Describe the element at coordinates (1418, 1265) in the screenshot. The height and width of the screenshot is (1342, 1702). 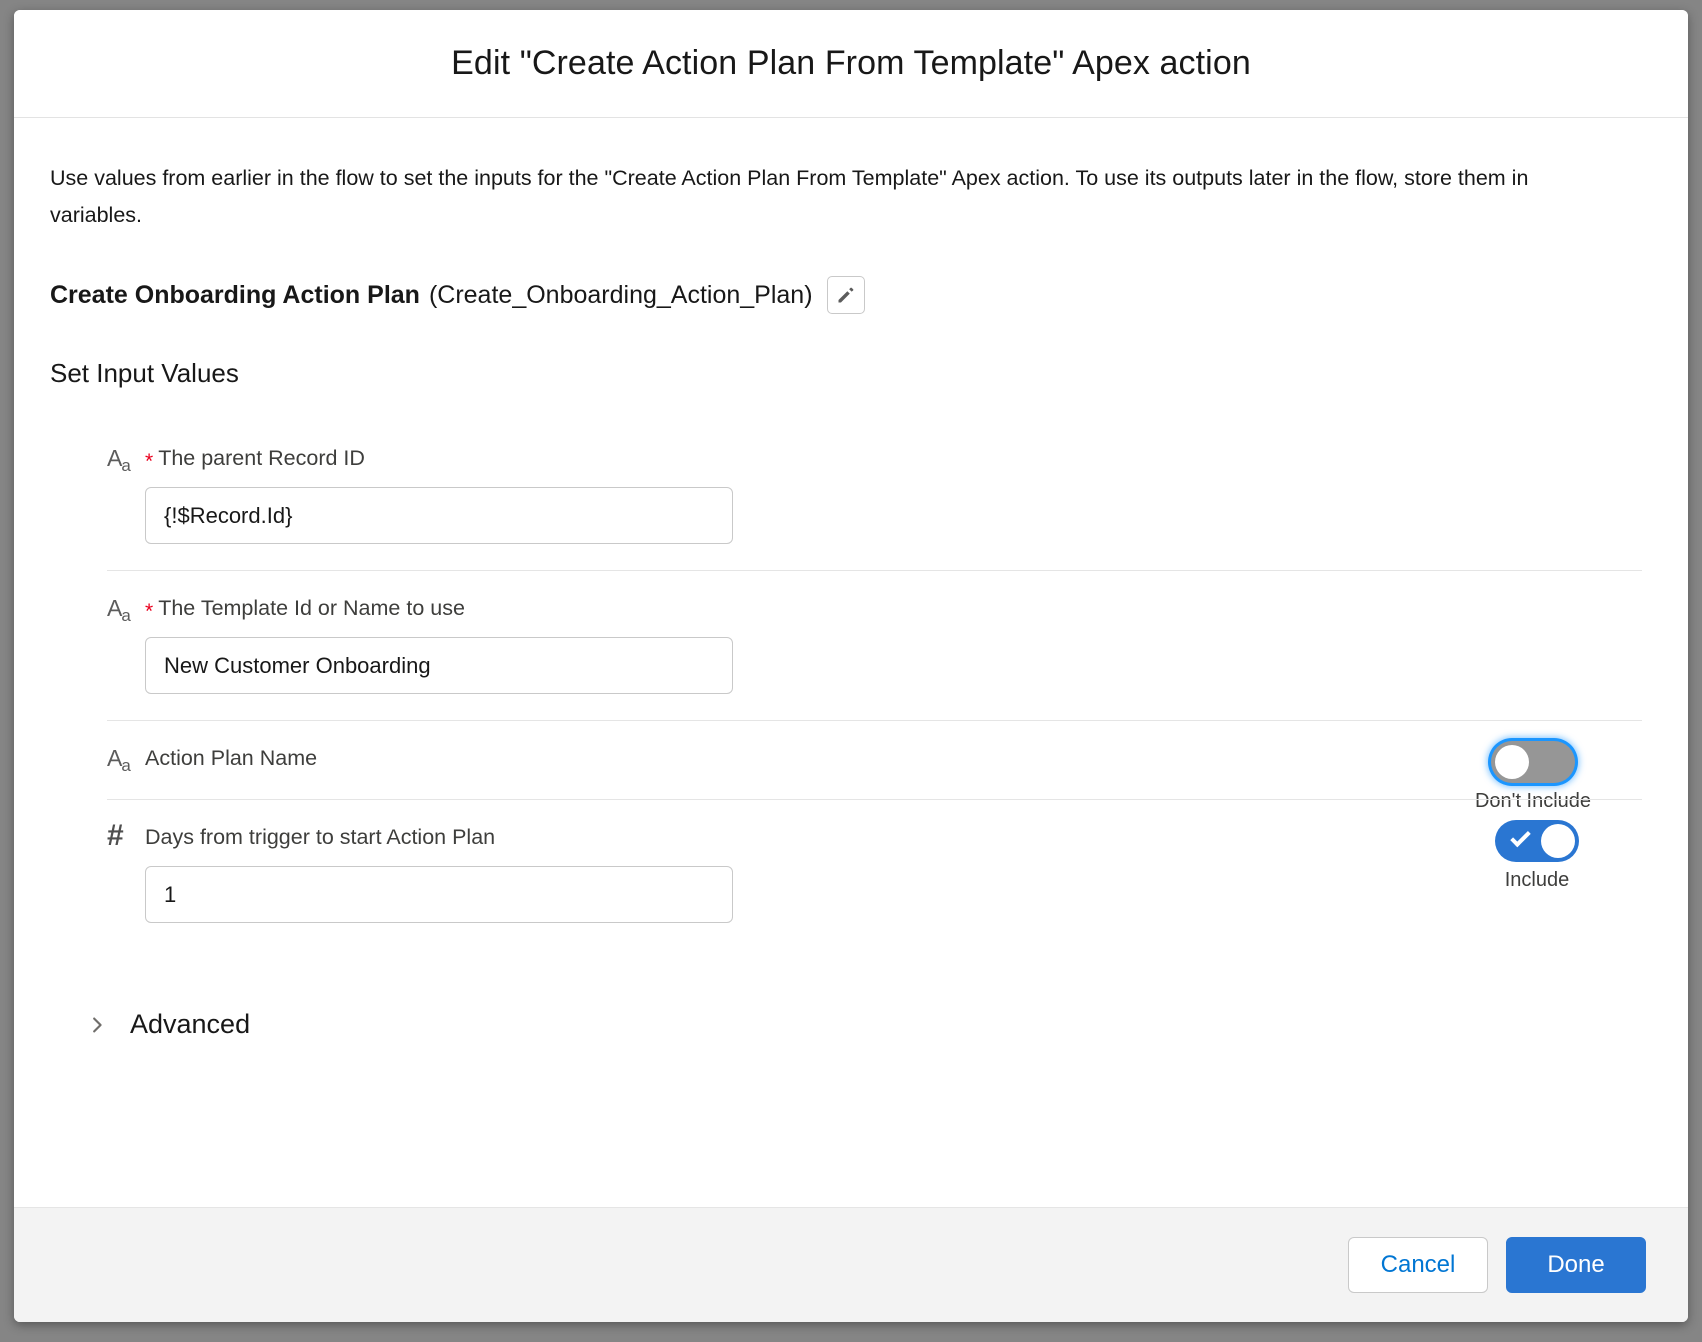
I see `cancel-button: Cancel` at that location.